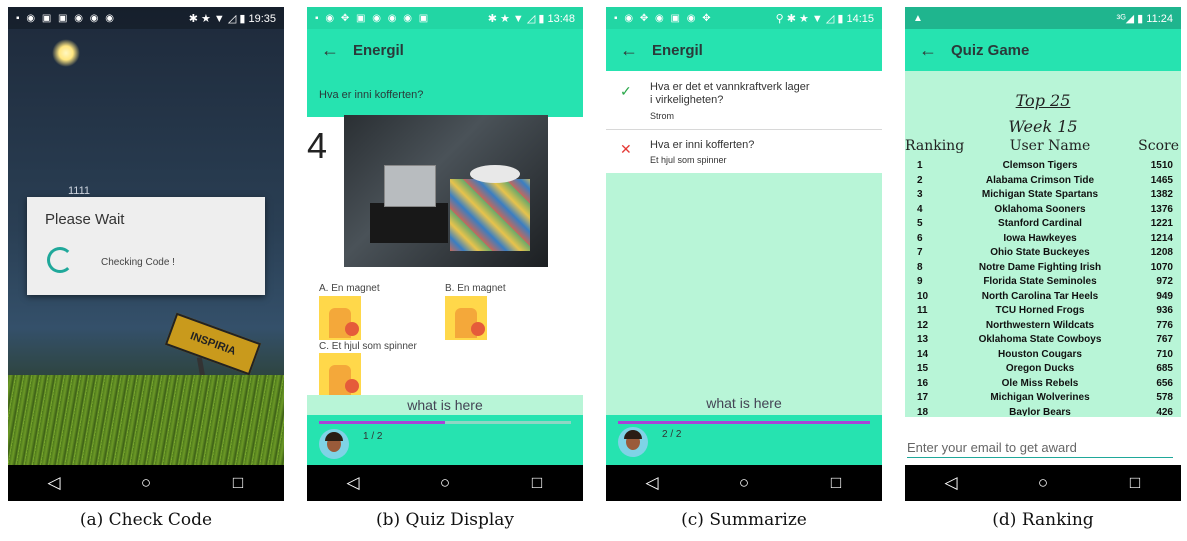 The height and width of the screenshot is (541, 1187). Describe the element at coordinates (445, 440) in the screenshot. I see `progress-footer: 1 / 2` at that location.